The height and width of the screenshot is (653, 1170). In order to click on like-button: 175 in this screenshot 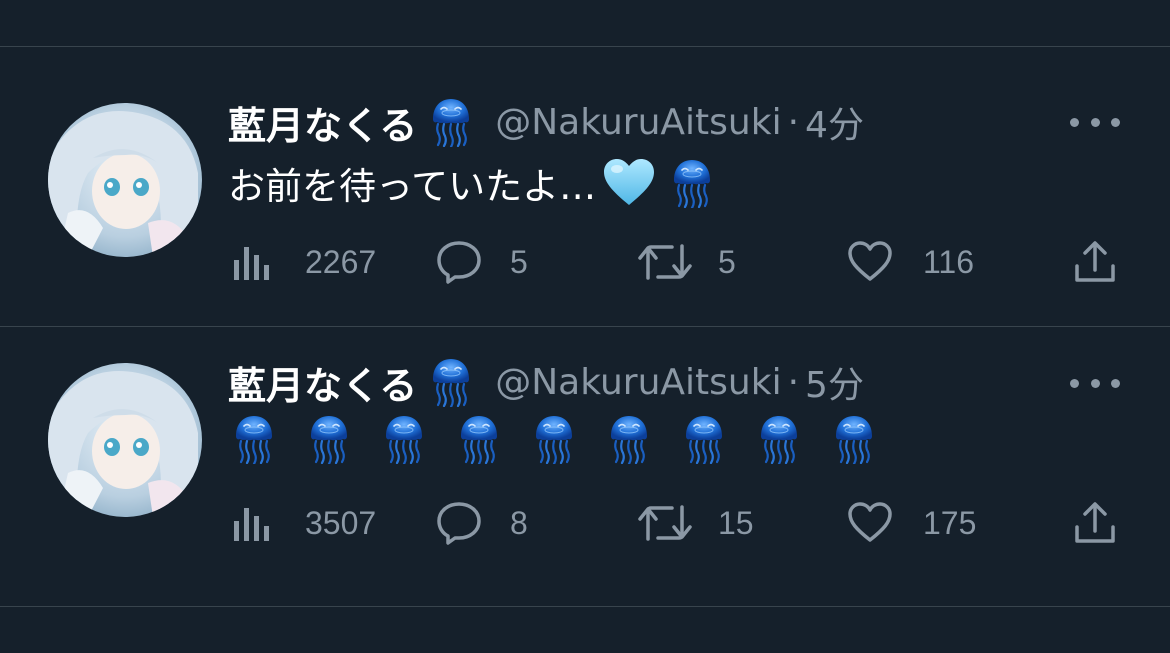, I will do `click(911, 523)`.